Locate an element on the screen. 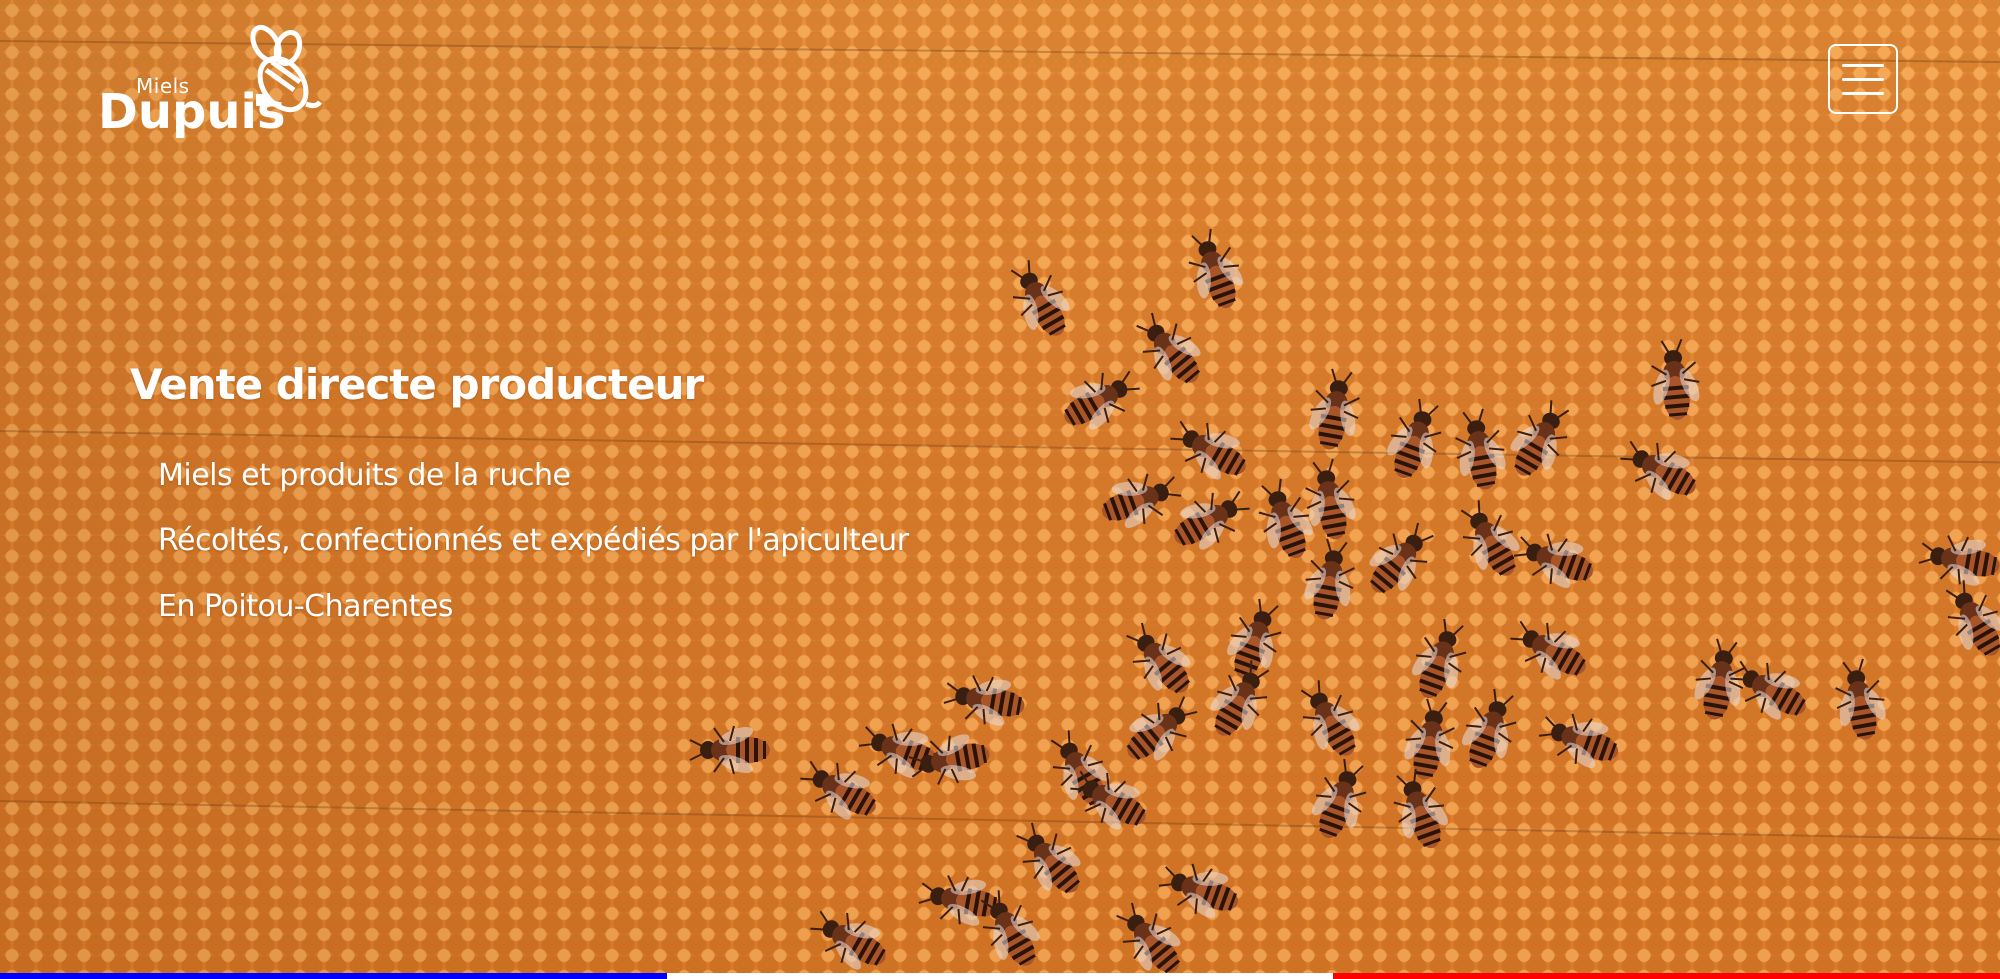 Image resolution: width=2000 pixels, height=979 pixels. hamburger-menu-icon is located at coordinates (1863, 79).